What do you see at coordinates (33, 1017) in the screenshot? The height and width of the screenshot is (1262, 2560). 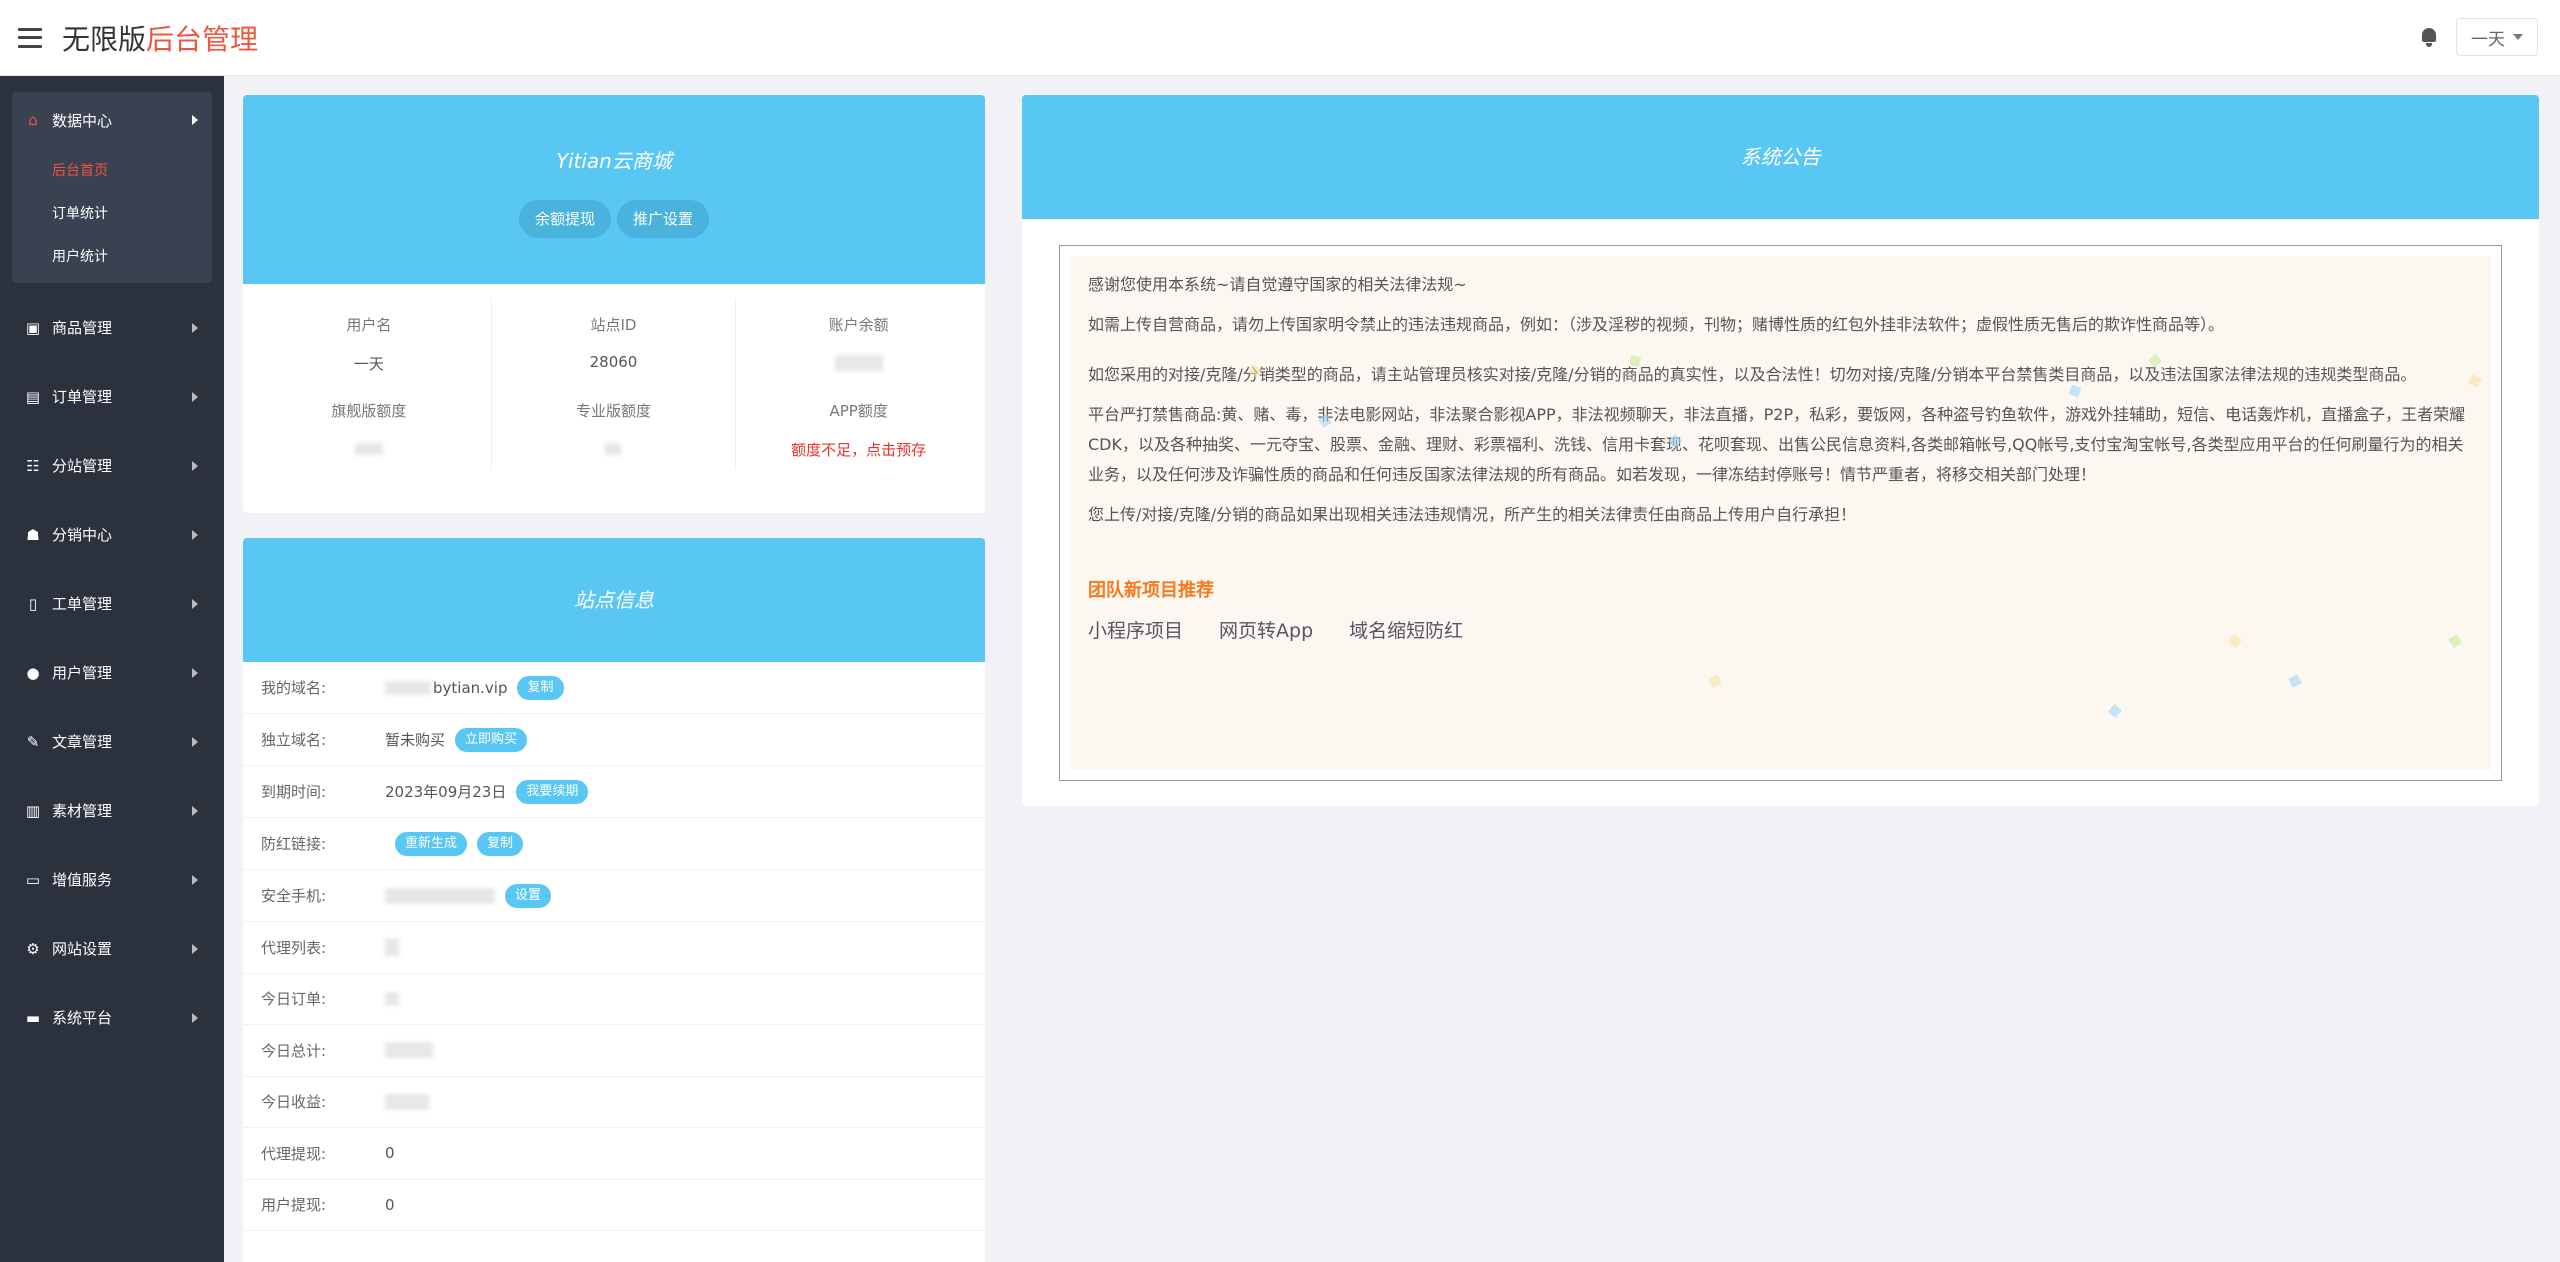 I see `laptop-icon: ▬` at bounding box center [33, 1017].